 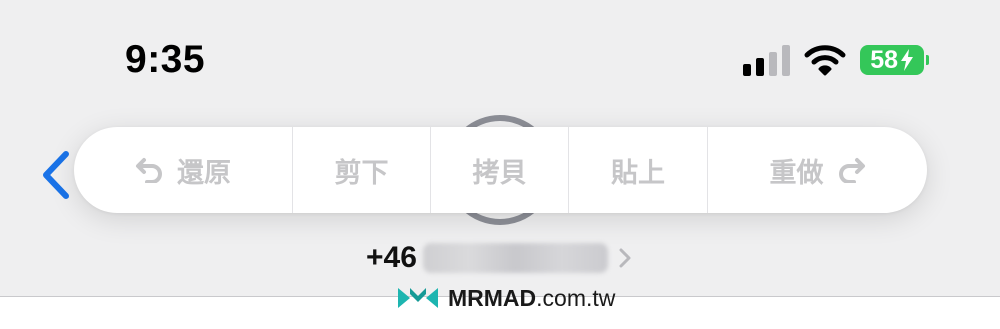 I want to click on copy-button: 拷貝, so click(x=500, y=170).